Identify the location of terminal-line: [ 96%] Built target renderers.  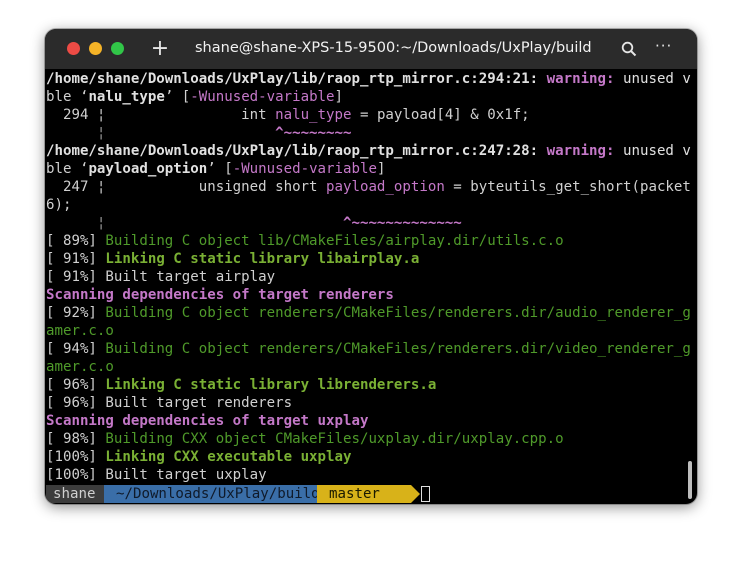
(368, 403).